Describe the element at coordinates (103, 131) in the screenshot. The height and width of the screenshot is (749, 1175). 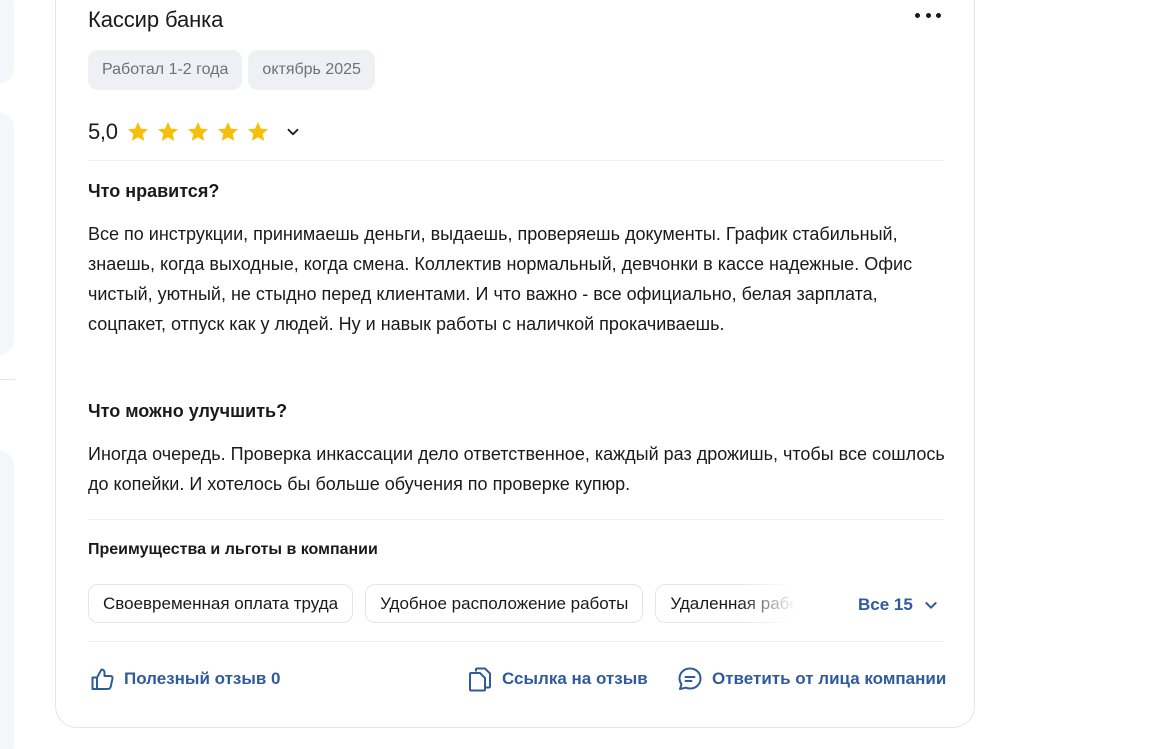
I see `rating-value: 5,0` at that location.